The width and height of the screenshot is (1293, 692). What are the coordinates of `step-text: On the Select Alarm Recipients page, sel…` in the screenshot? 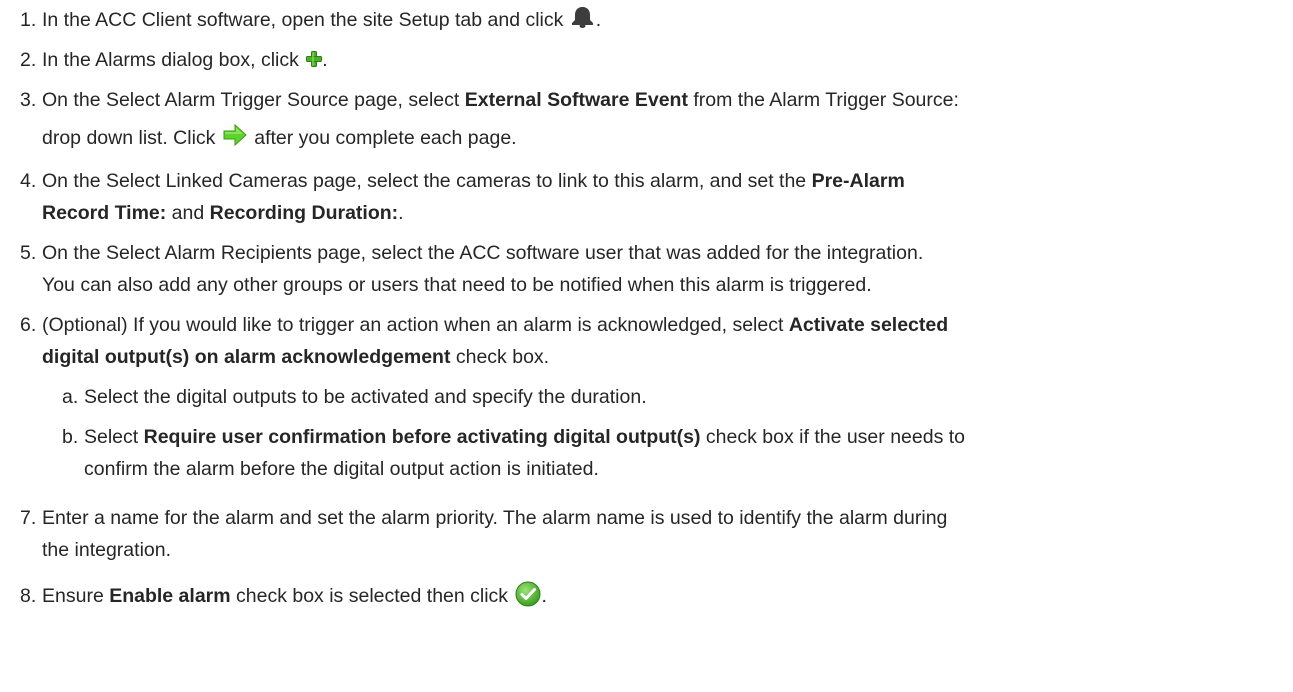 It's located at (483, 253).